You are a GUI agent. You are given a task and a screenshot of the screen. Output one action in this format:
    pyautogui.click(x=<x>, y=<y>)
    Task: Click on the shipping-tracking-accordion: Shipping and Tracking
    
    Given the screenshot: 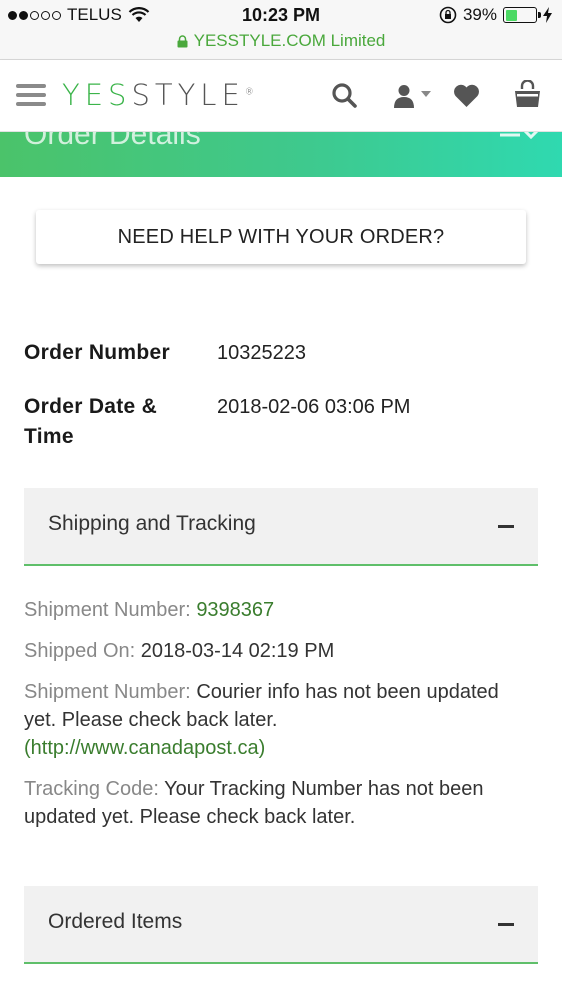 What is the action you would take?
    pyautogui.click(x=281, y=527)
    